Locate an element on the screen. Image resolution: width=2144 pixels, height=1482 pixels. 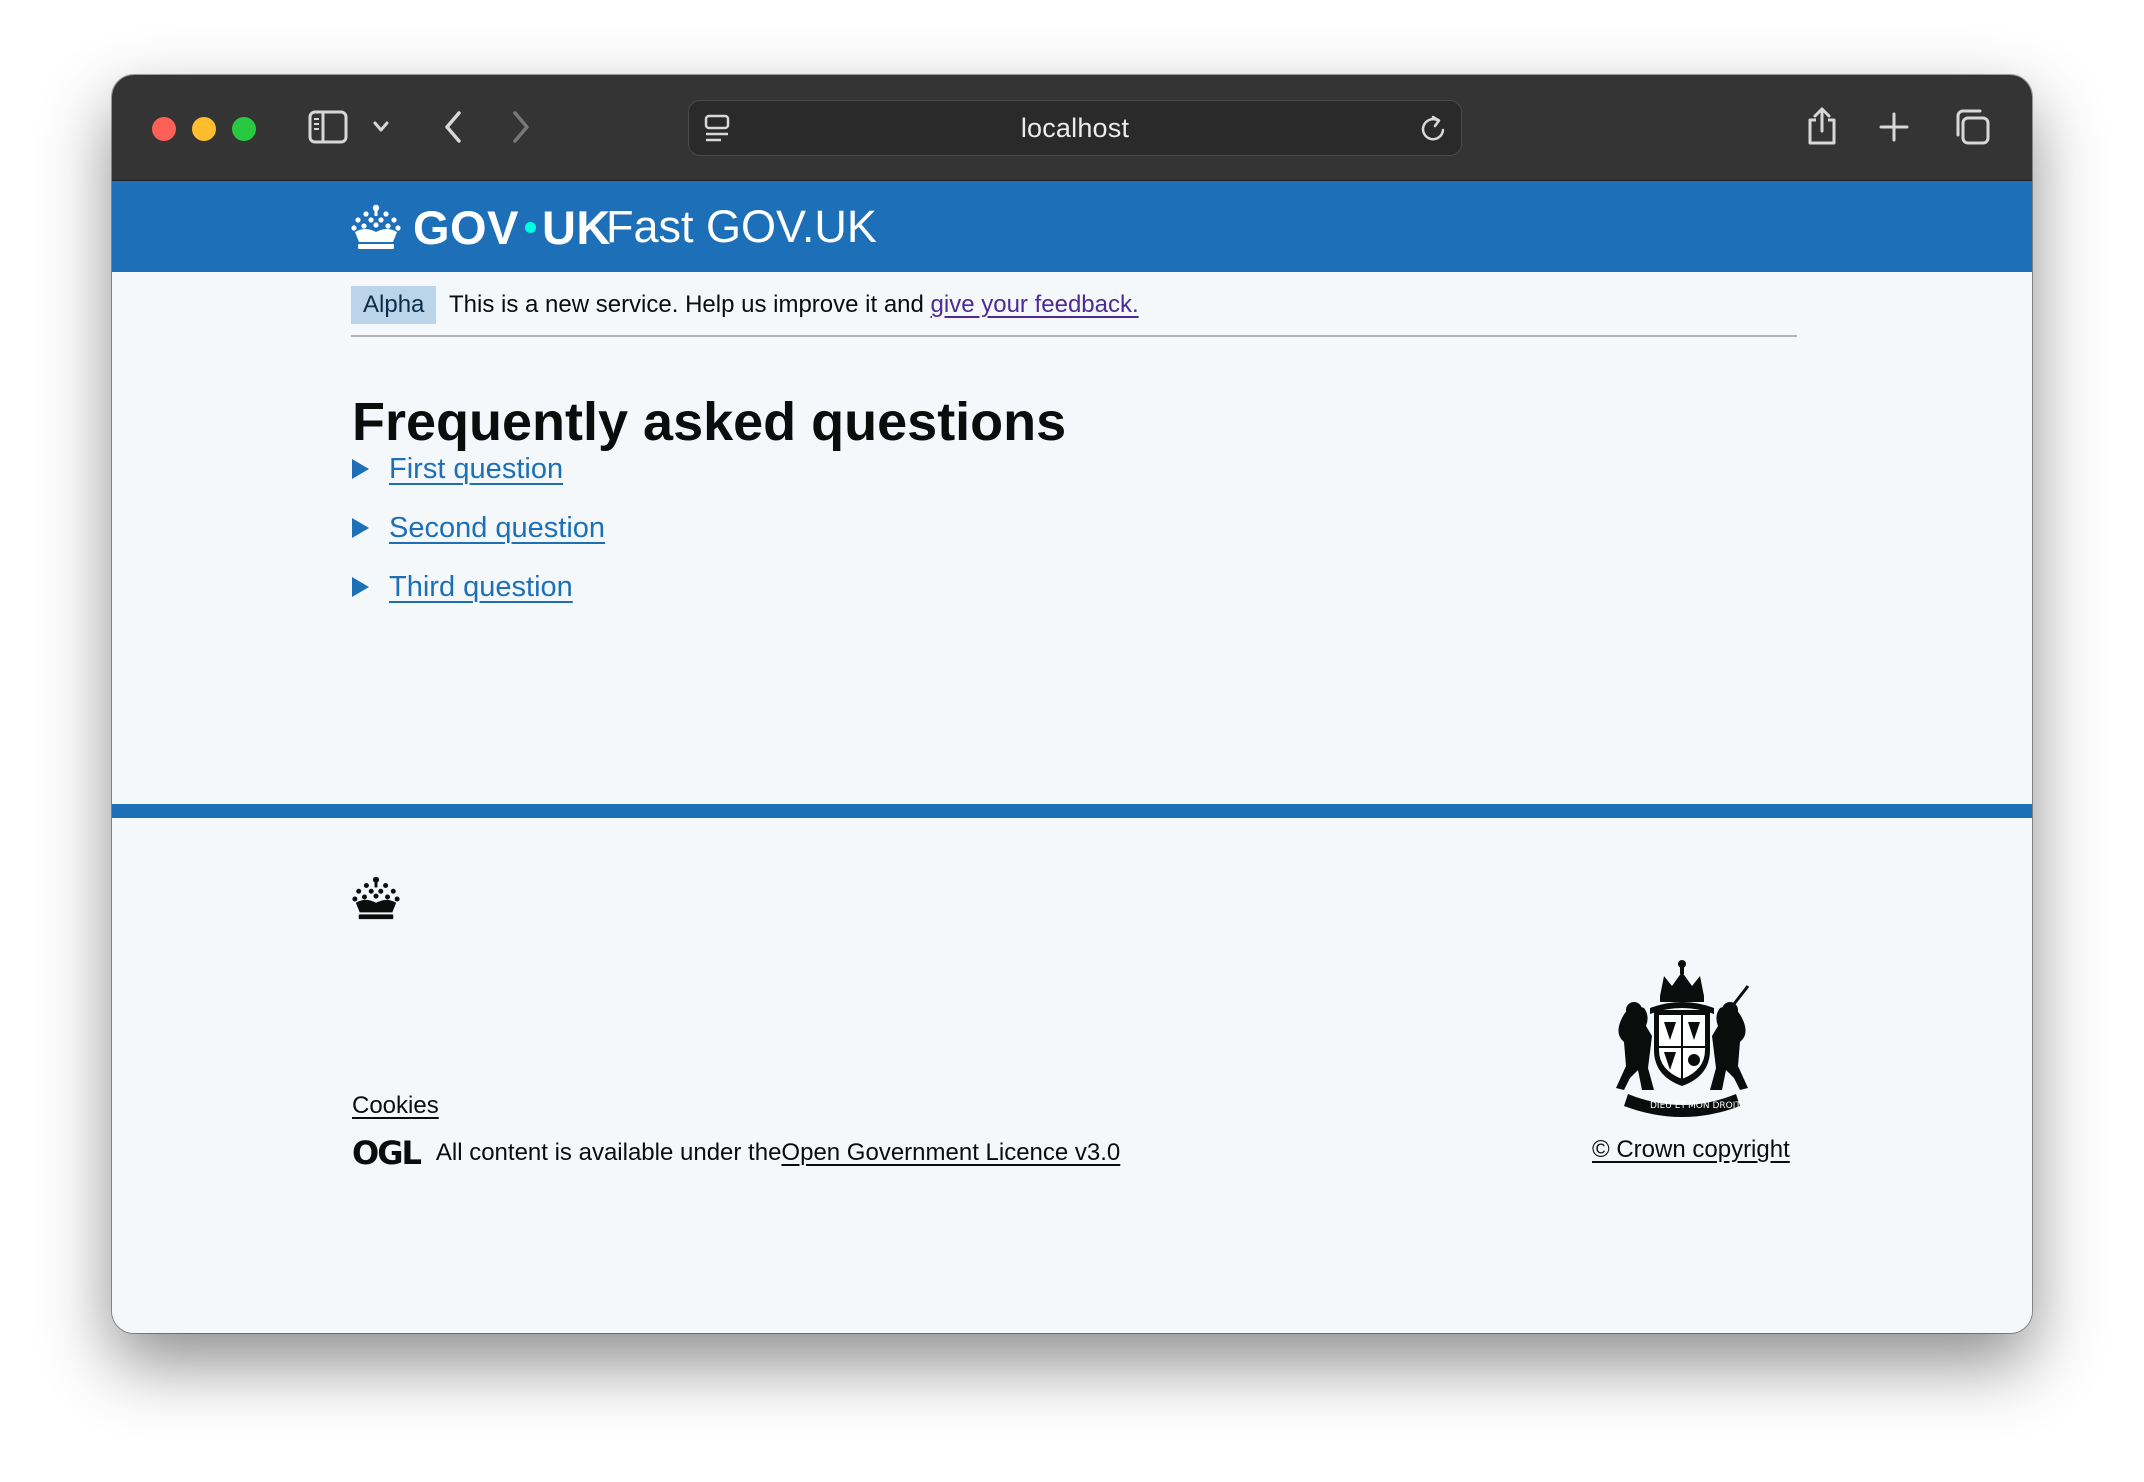
faq-item-first: First question is located at coordinates (457, 469).